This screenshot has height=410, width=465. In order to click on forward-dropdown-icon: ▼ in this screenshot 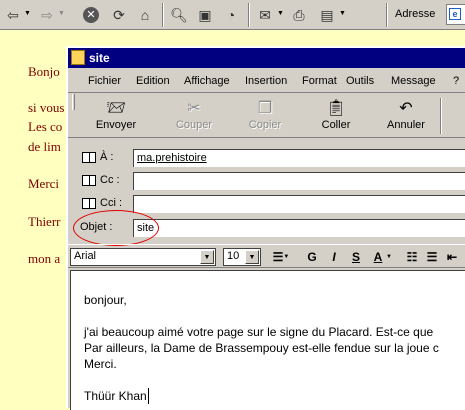, I will do `click(61, 13)`.